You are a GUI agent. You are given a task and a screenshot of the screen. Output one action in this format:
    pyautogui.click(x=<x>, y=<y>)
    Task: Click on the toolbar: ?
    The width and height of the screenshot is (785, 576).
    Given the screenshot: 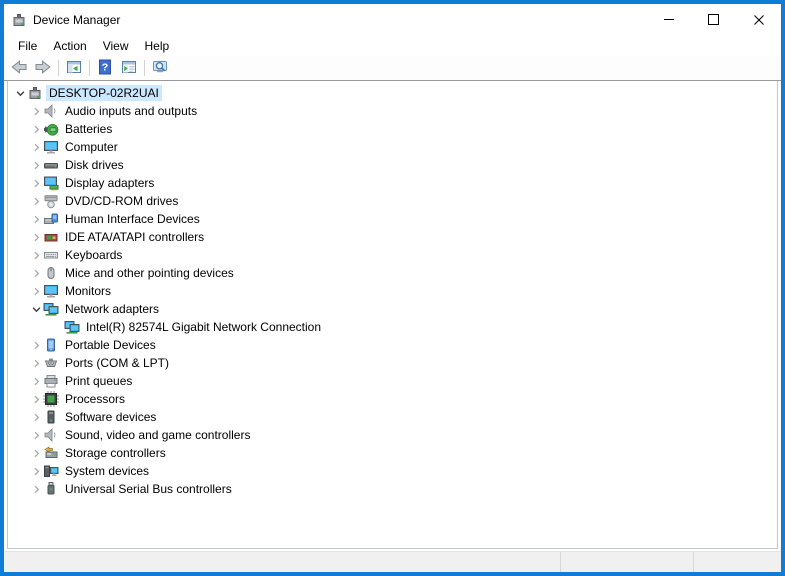 What is the action you would take?
    pyautogui.click(x=392, y=68)
    